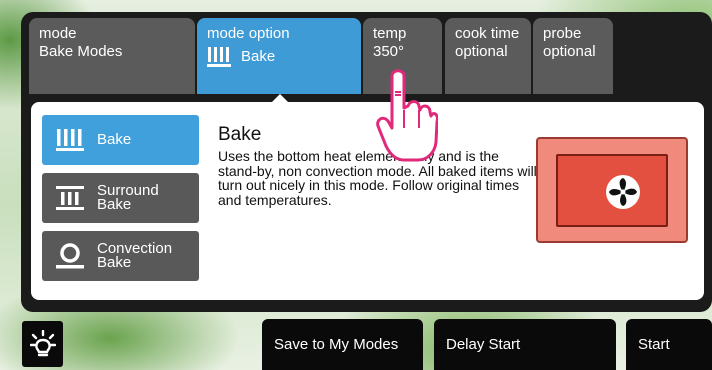 The height and width of the screenshot is (370, 712). Describe the element at coordinates (389, 51) in the screenshot. I see `tab-temp-value: 350°` at that location.